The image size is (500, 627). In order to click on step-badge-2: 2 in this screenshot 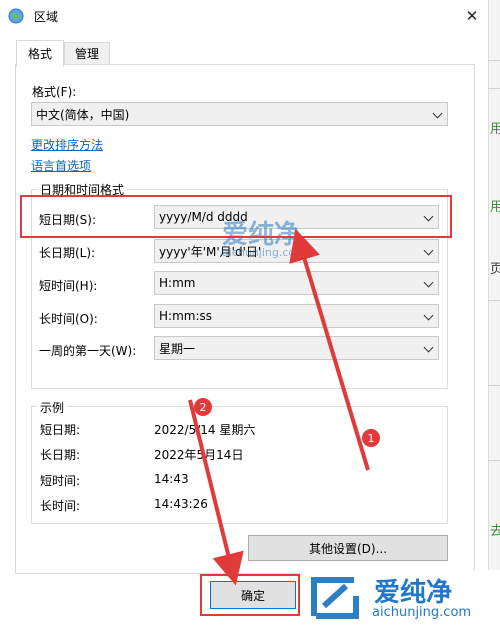, I will do `click(203, 407)`.